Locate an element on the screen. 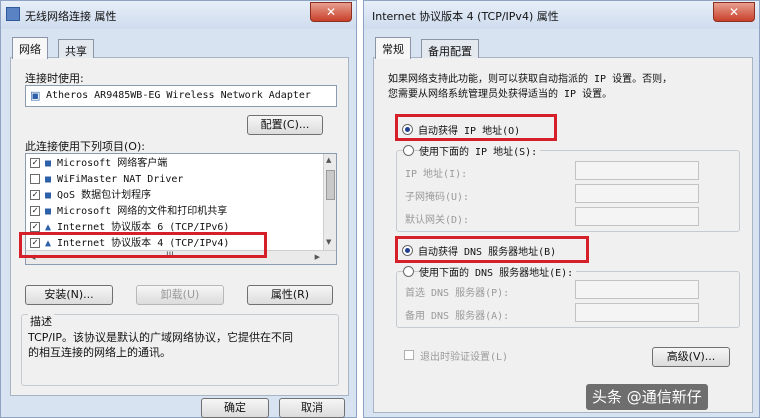 The height and width of the screenshot is (418, 760). watermark: 头条 @通信新仔 is located at coordinates (647, 397).